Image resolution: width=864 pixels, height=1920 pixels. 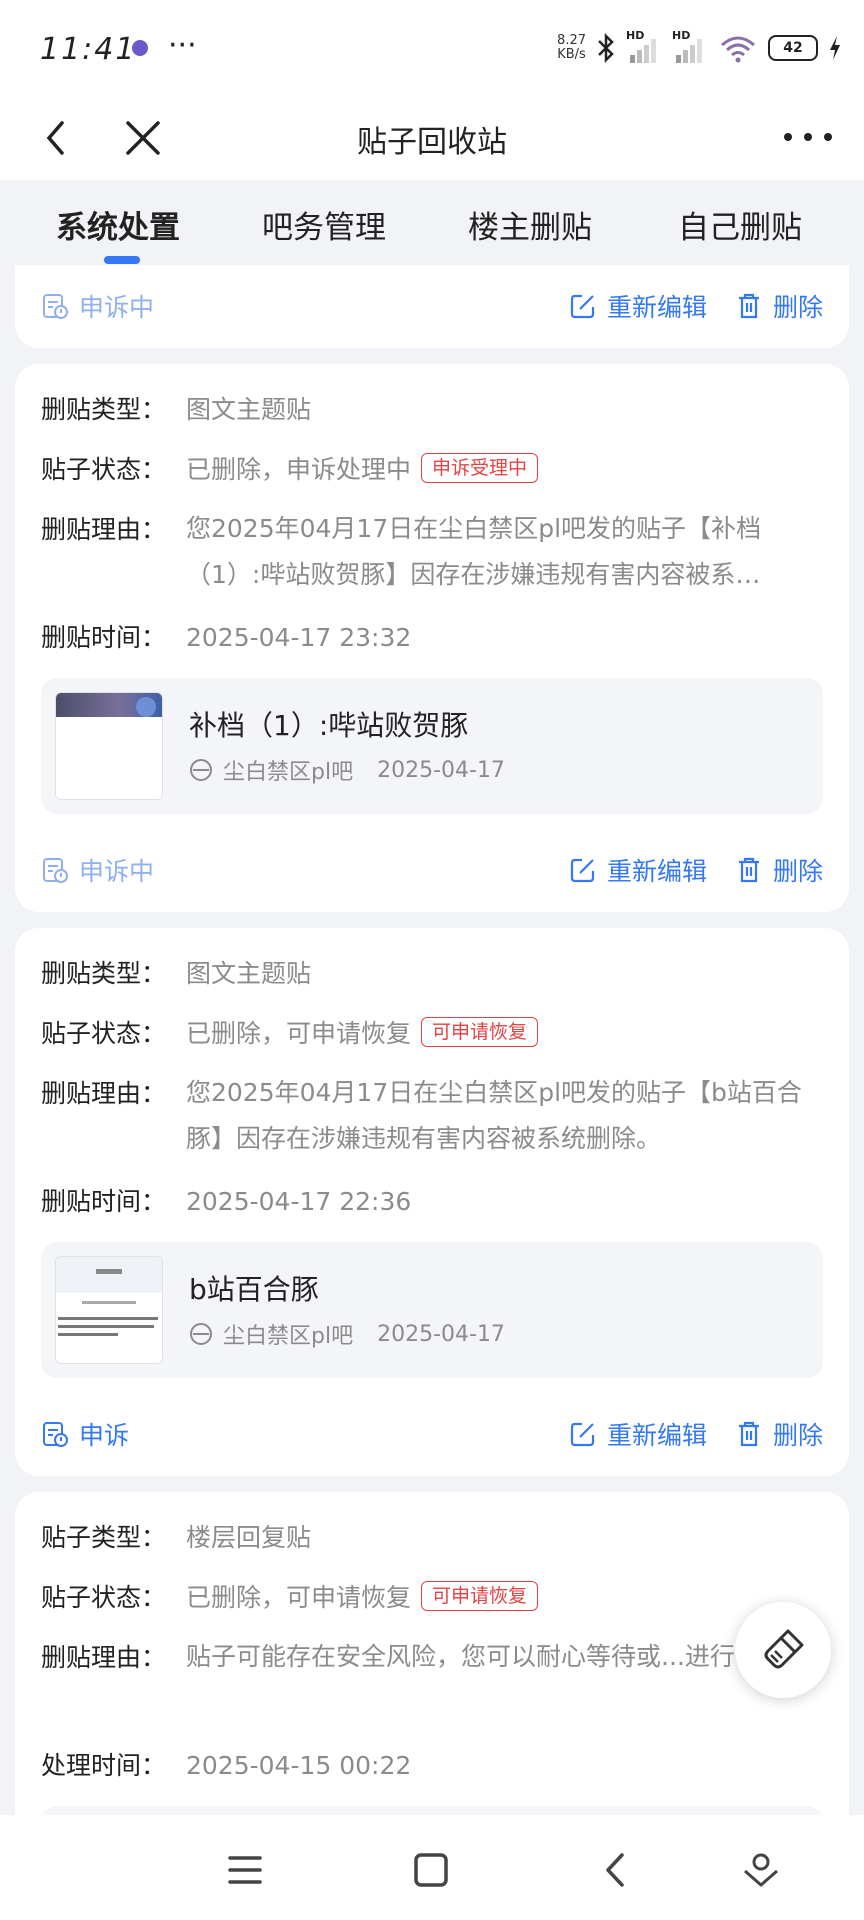 What do you see at coordinates (104, 529) in the screenshot?
I see `delete-reason-label: 删贴理由：` at bounding box center [104, 529].